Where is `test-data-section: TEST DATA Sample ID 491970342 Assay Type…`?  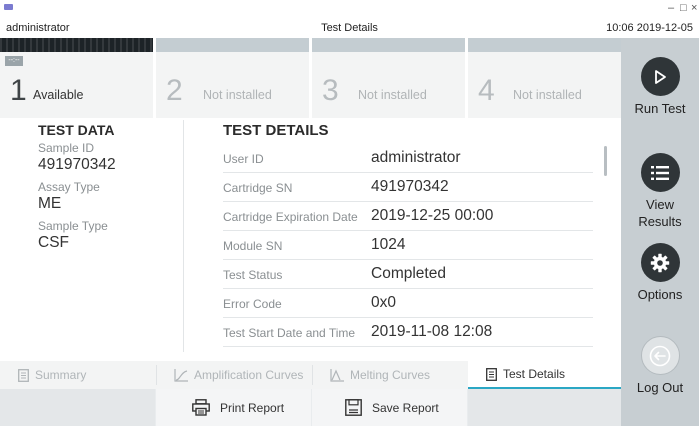 test-data-section: TEST DATA Sample ID 491970342 Assay Type… is located at coordinates (108, 187).